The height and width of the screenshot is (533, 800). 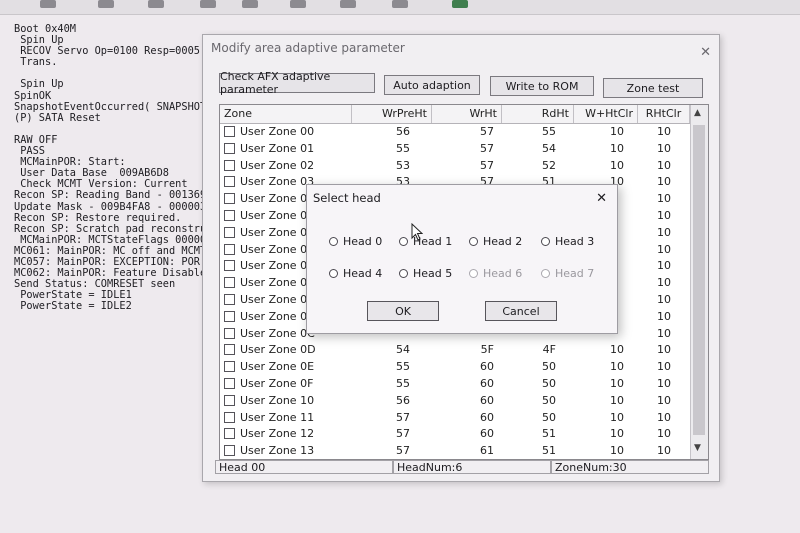 What do you see at coordinates (425, 241) in the screenshot?
I see `head-radio-1: Head 1` at bounding box center [425, 241].